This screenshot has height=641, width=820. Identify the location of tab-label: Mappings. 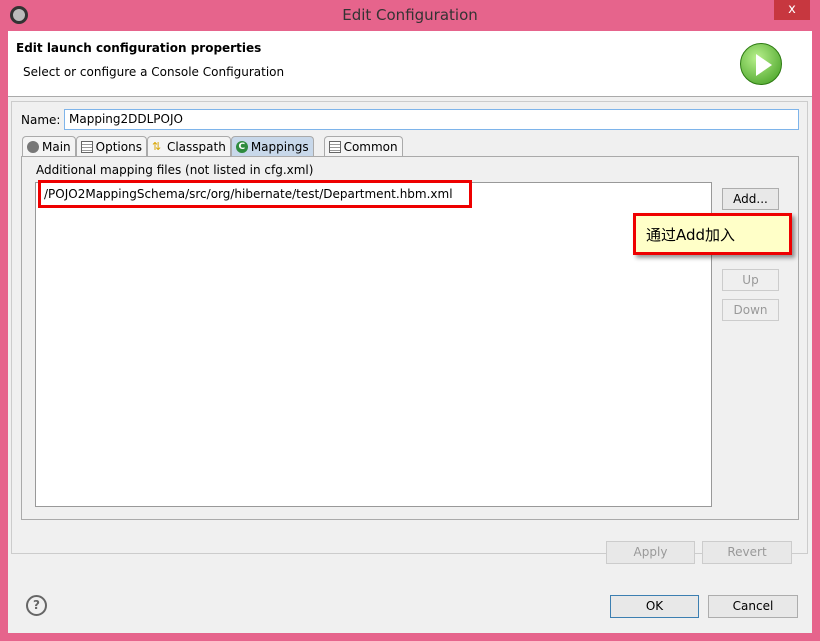
(279, 146).